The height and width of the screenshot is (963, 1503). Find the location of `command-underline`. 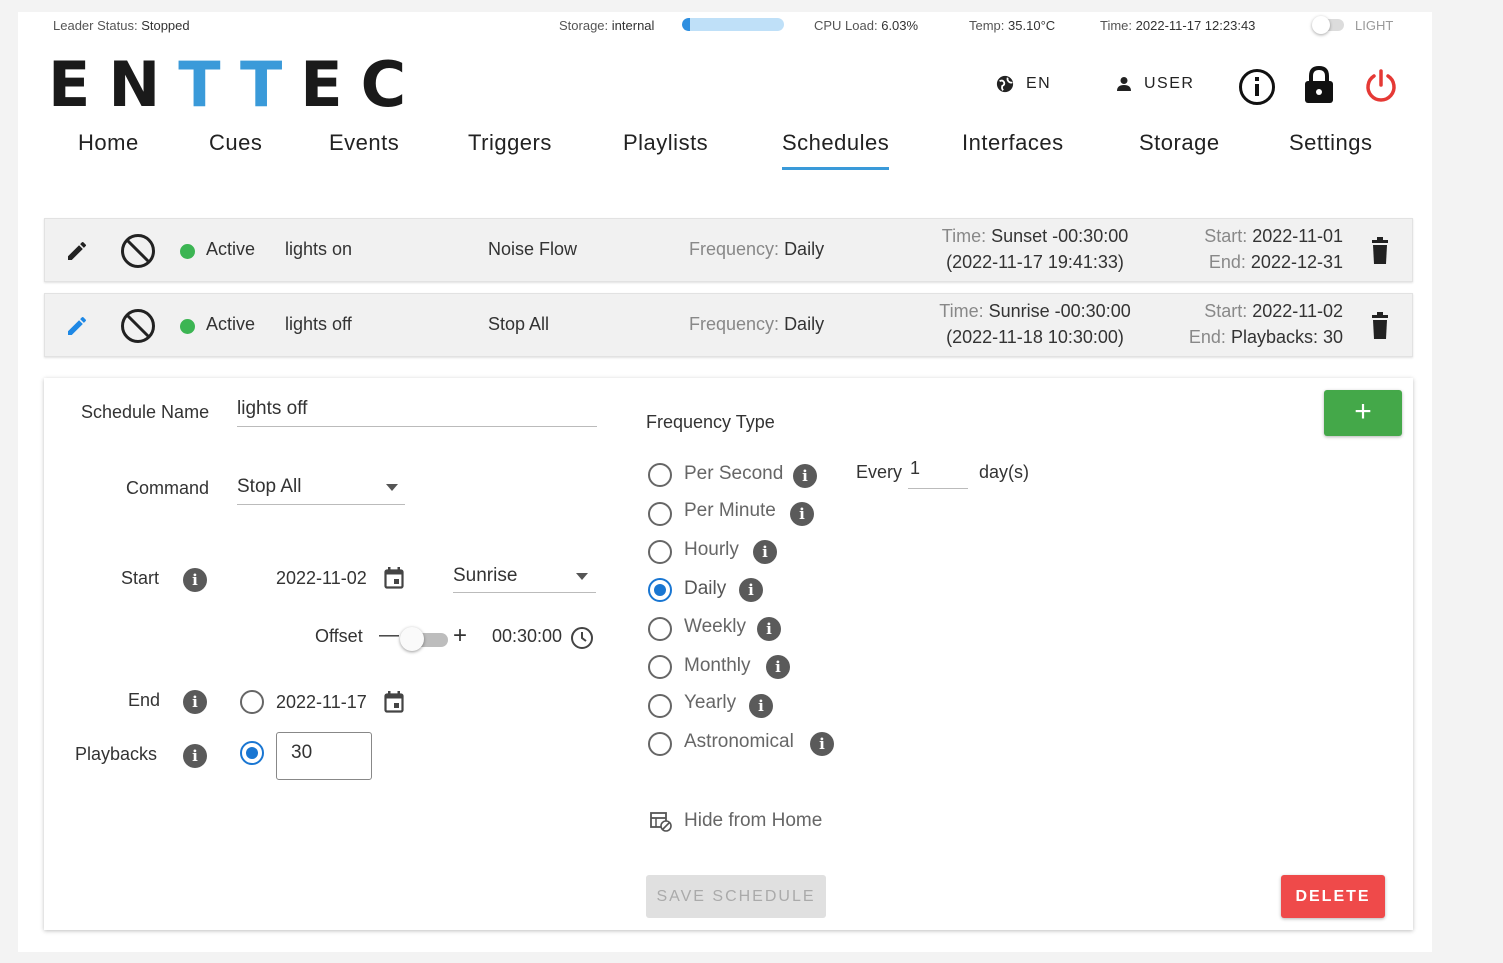

command-underline is located at coordinates (321, 504).